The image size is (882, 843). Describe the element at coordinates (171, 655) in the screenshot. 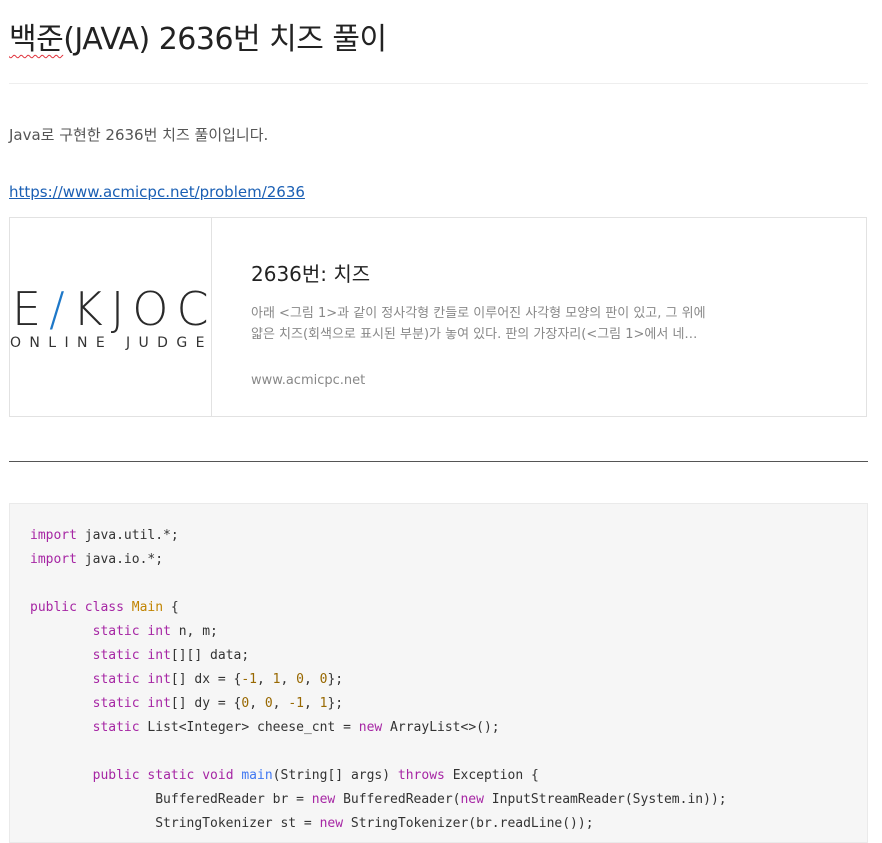

I see `code-line: static int[][] data;` at that location.